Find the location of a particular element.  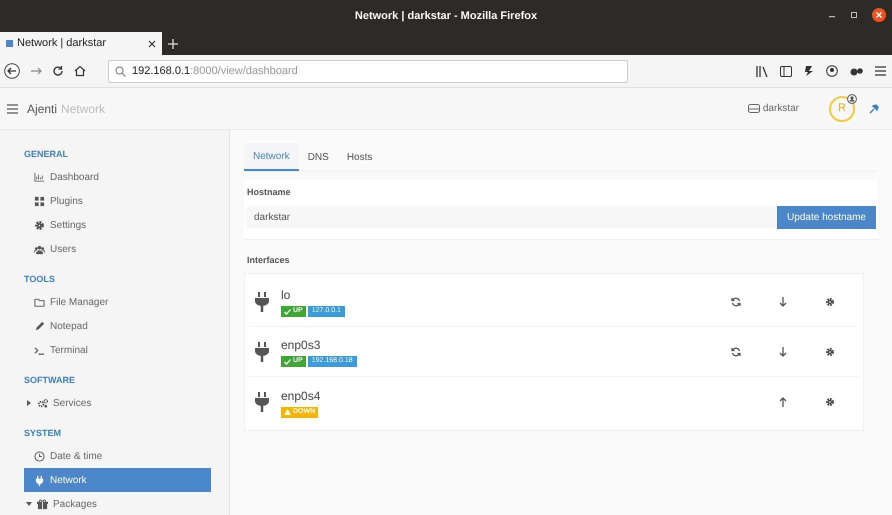

user-badge-icon is located at coordinates (852, 99).